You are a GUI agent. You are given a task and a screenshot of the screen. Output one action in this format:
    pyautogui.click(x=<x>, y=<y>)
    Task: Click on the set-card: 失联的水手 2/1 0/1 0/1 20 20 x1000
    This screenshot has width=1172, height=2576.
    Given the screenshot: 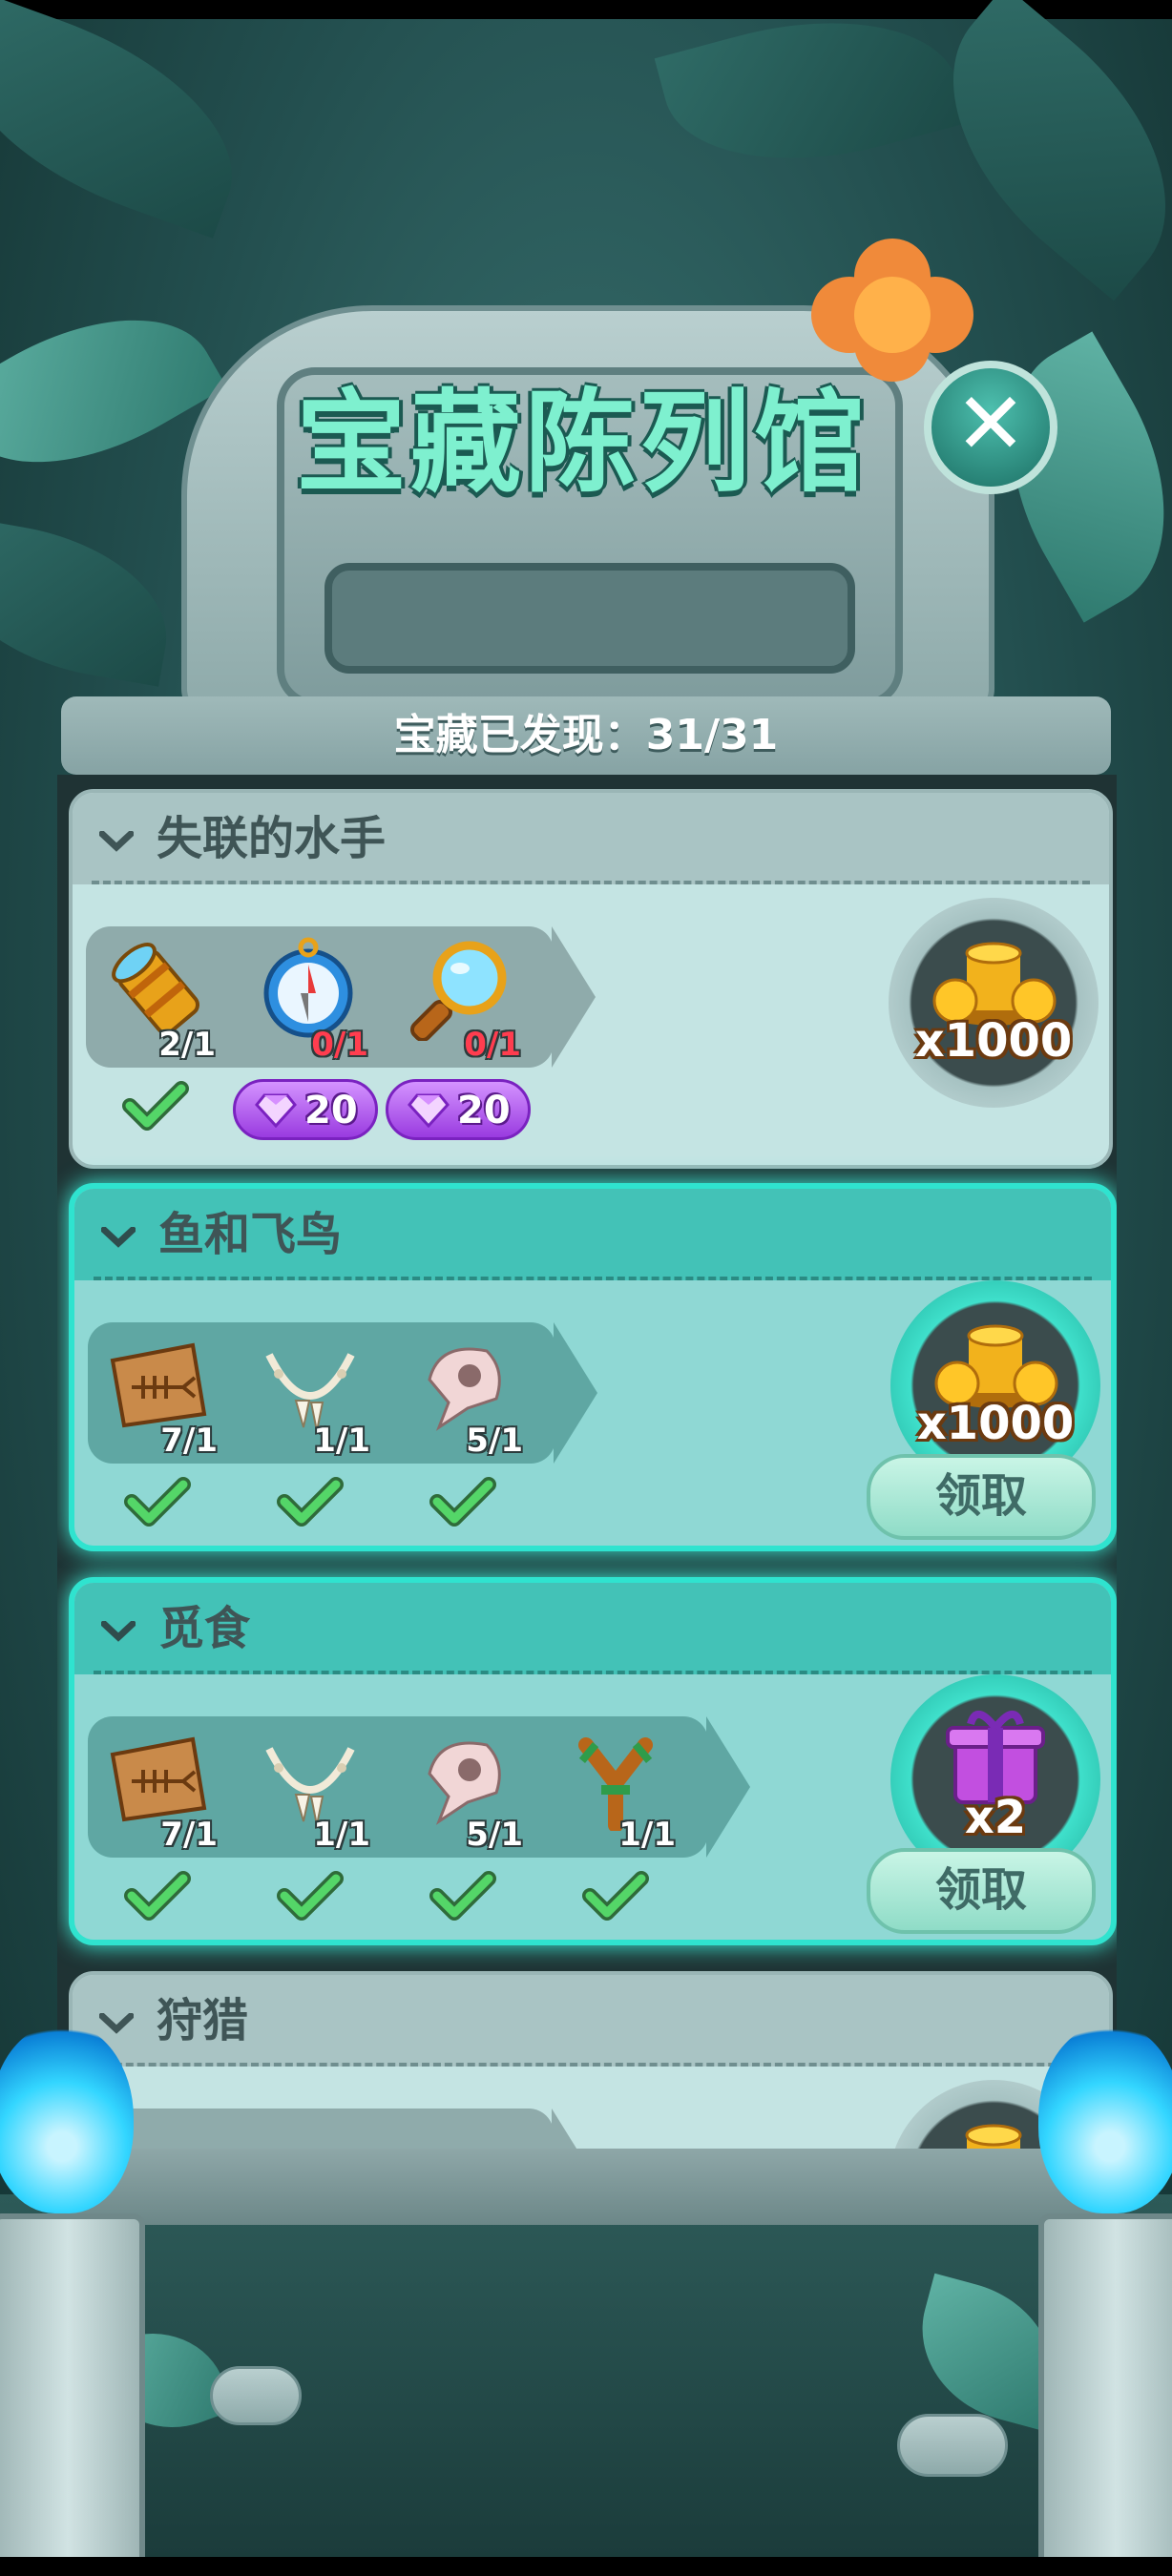 What is the action you would take?
    pyautogui.click(x=591, y=979)
    